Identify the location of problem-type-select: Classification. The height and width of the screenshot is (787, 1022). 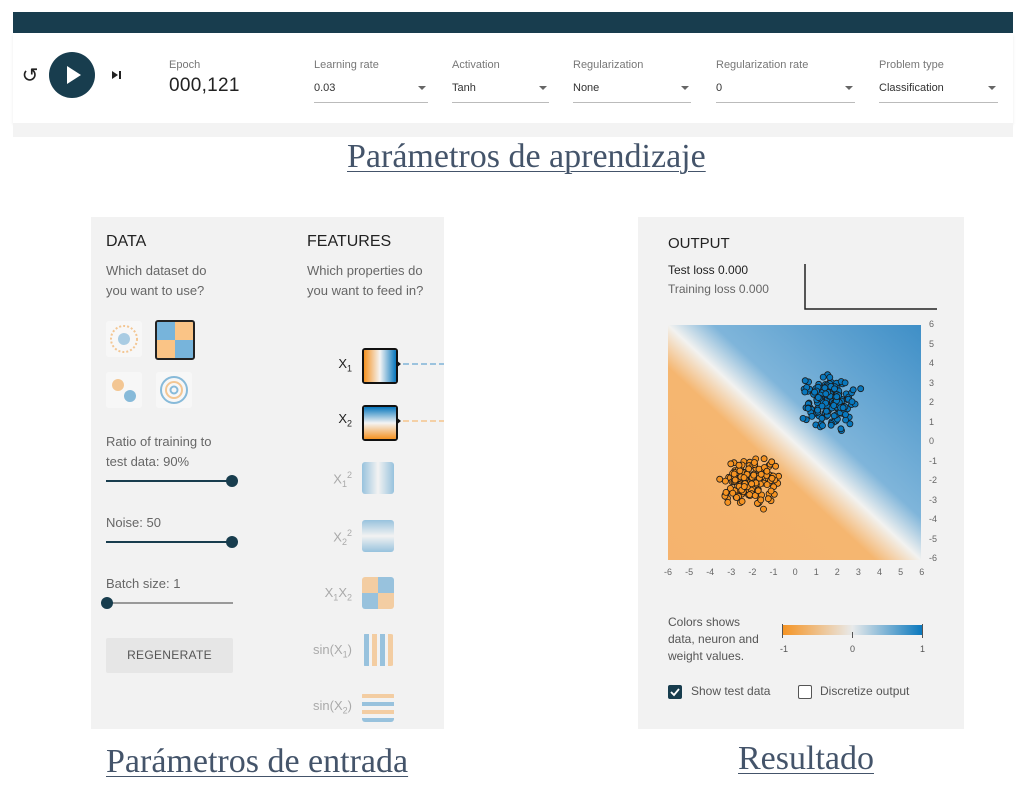
(938, 91).